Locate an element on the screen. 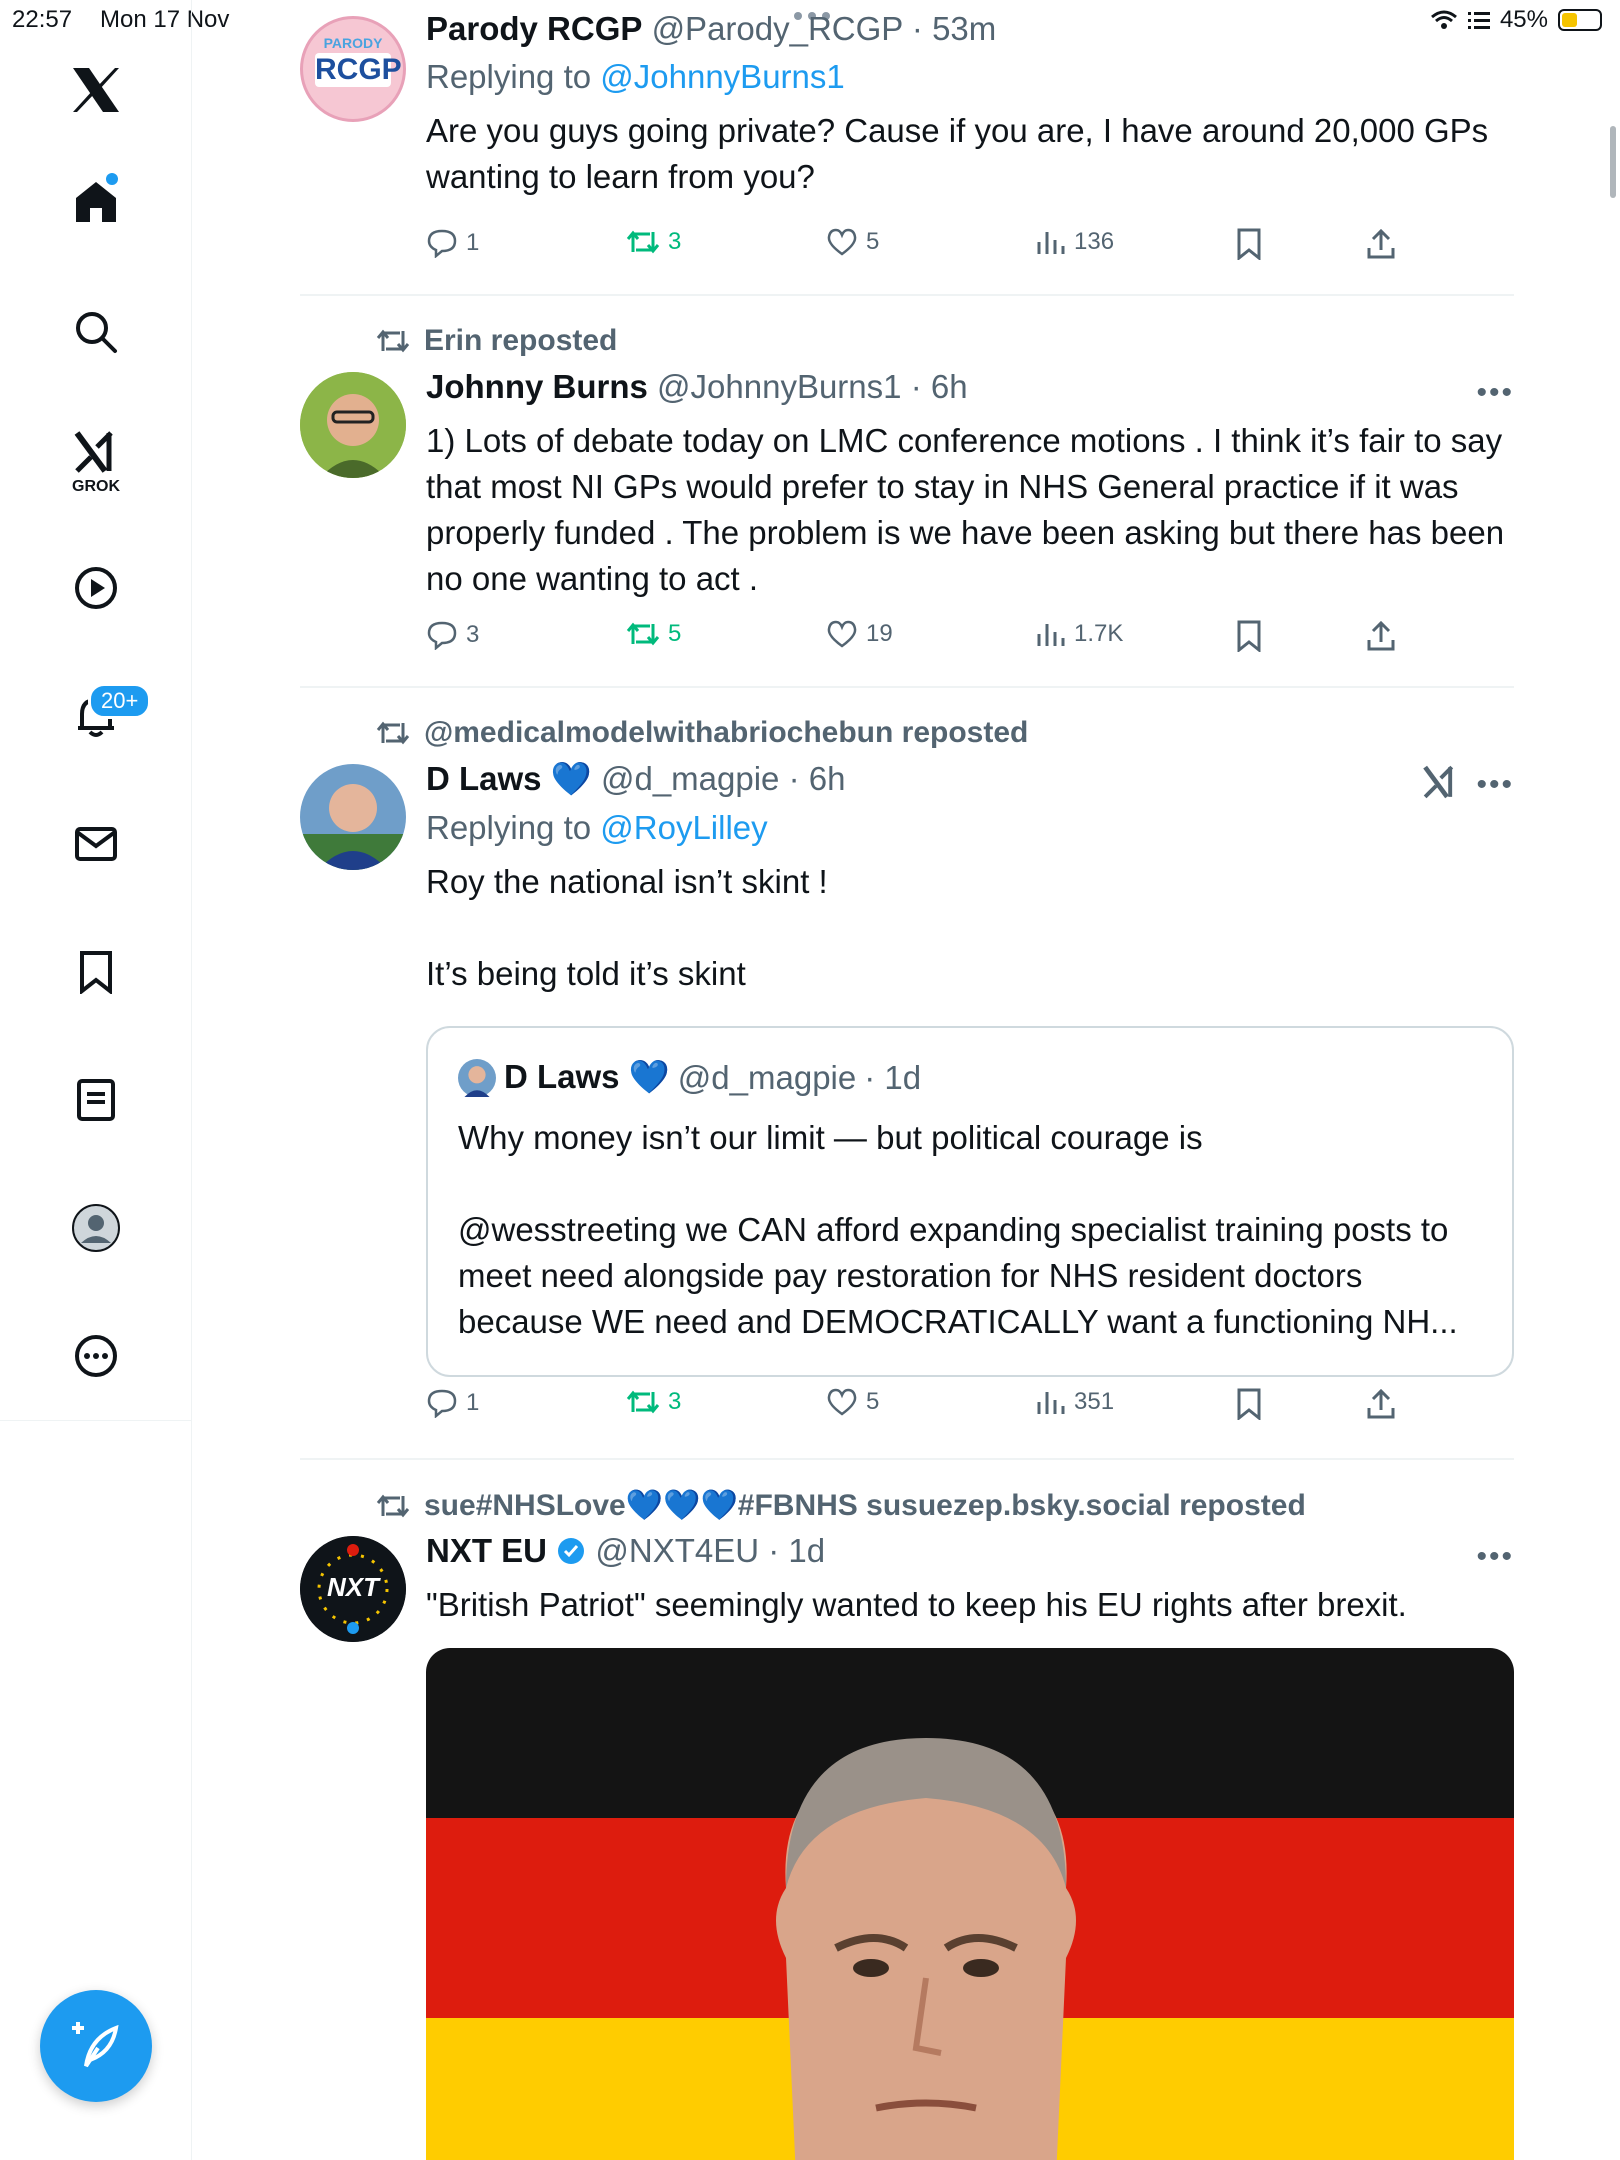 The height and width of the screenshot is (2160, 1620). more-icon is located at coordinates (96, 1356).